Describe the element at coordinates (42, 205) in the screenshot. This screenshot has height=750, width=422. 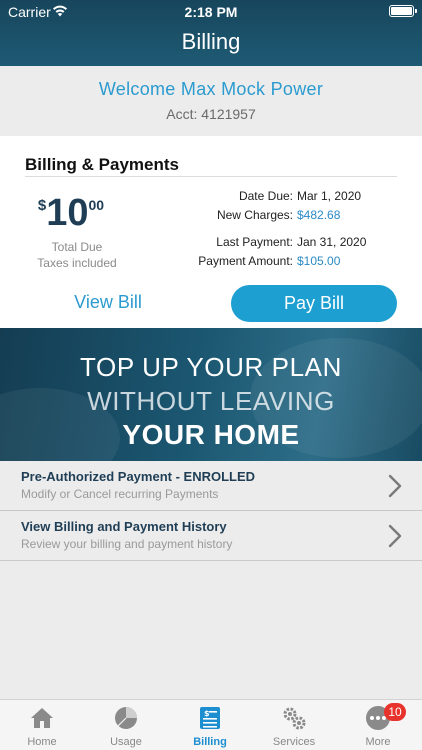
I see `currency-symbol: $` at that location.